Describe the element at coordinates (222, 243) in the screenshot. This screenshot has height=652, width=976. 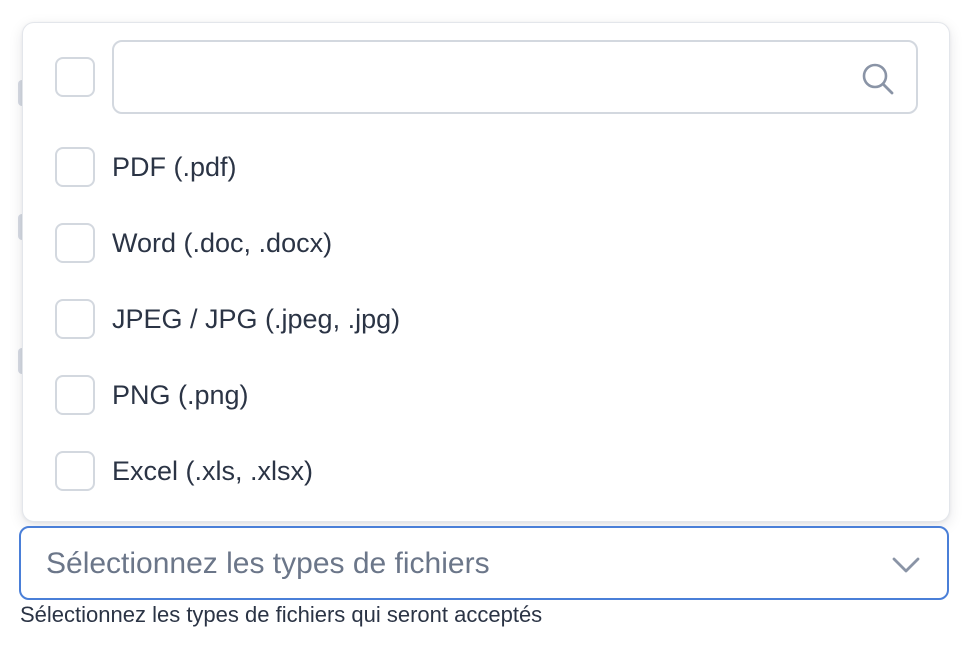
I see `option-label: Word (.doc, .docx)` at that location.